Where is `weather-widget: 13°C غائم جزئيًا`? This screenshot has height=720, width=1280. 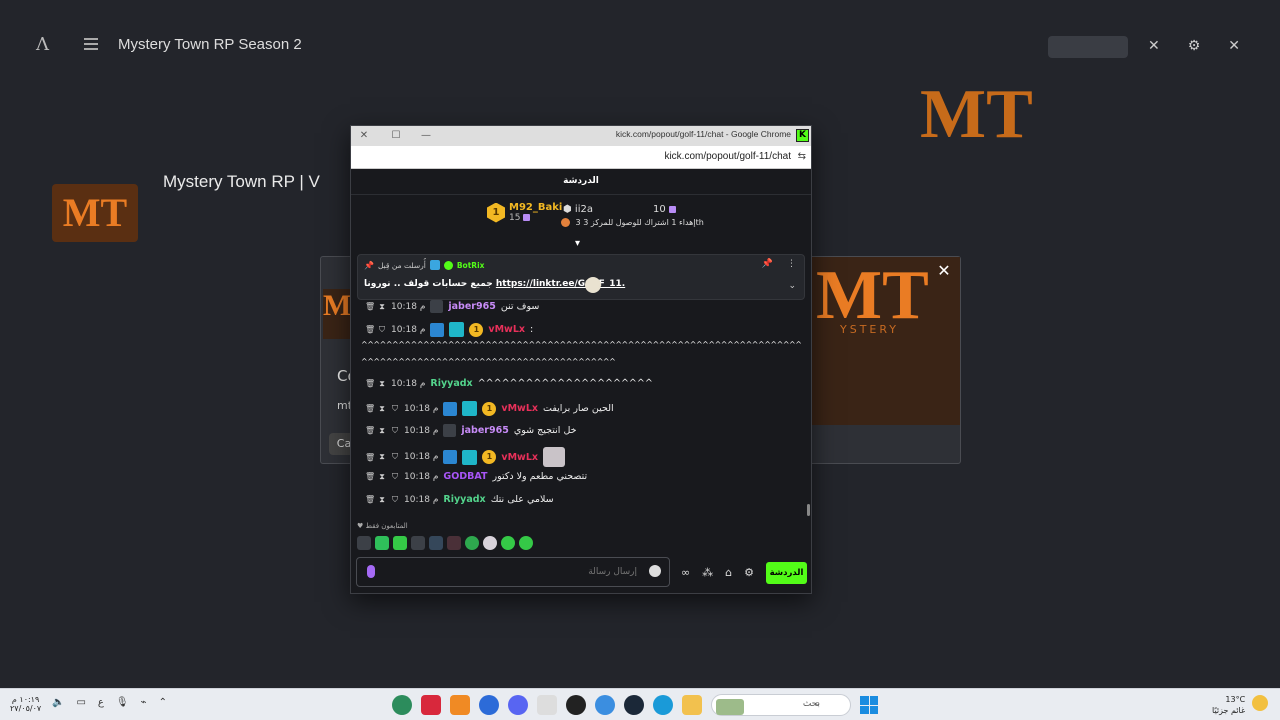 weather-widget: 13°C غائم جزئيًا is located at coordinates (1228, 705).